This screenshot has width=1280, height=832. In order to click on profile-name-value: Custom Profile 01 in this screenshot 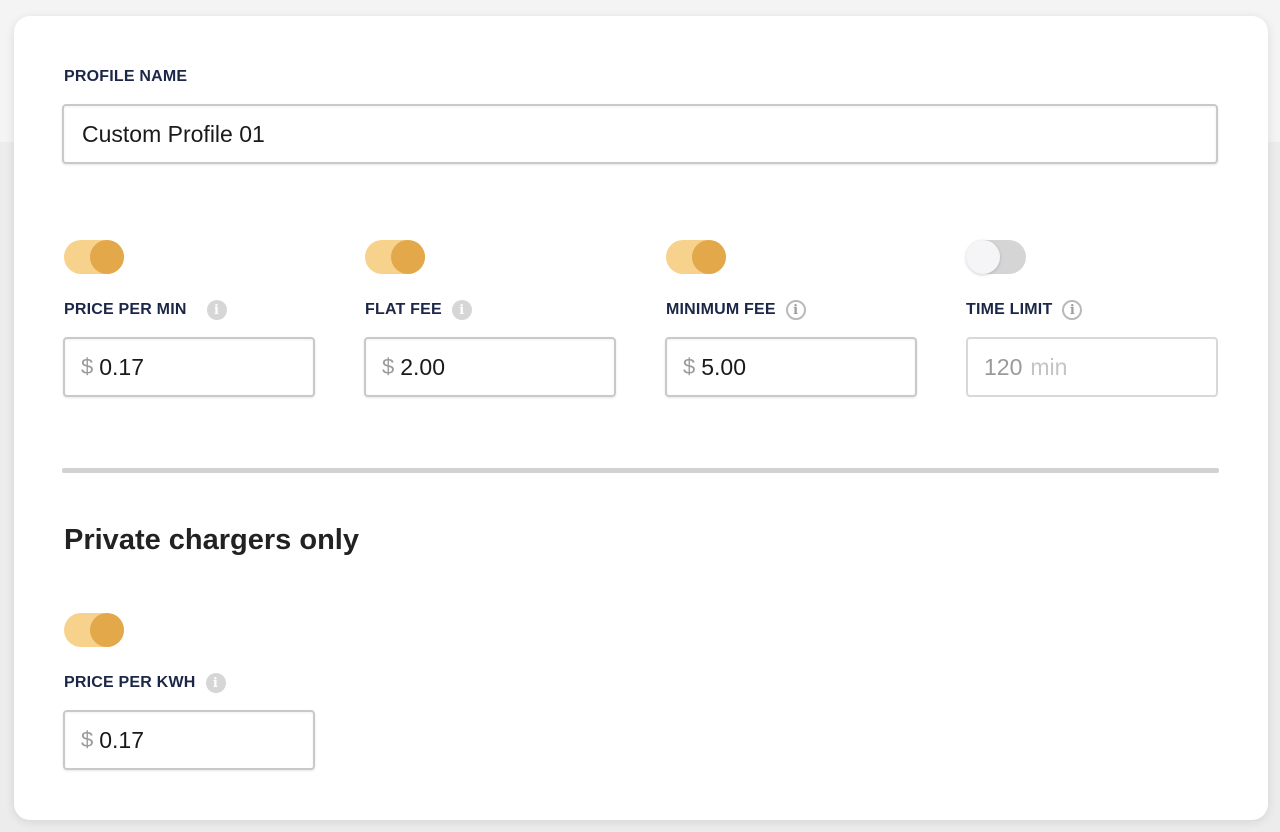, I will do `click(173, 133)`.